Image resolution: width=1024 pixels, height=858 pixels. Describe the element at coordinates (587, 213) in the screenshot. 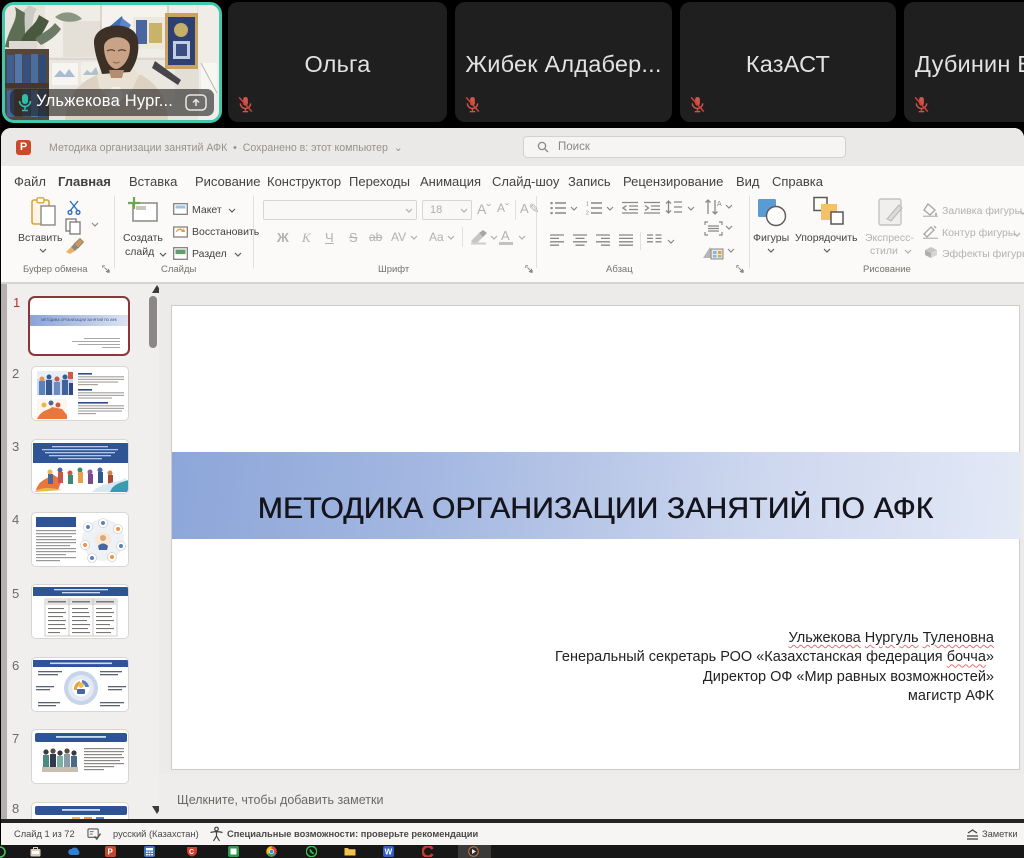

I see `svg-text: 2` at that location.